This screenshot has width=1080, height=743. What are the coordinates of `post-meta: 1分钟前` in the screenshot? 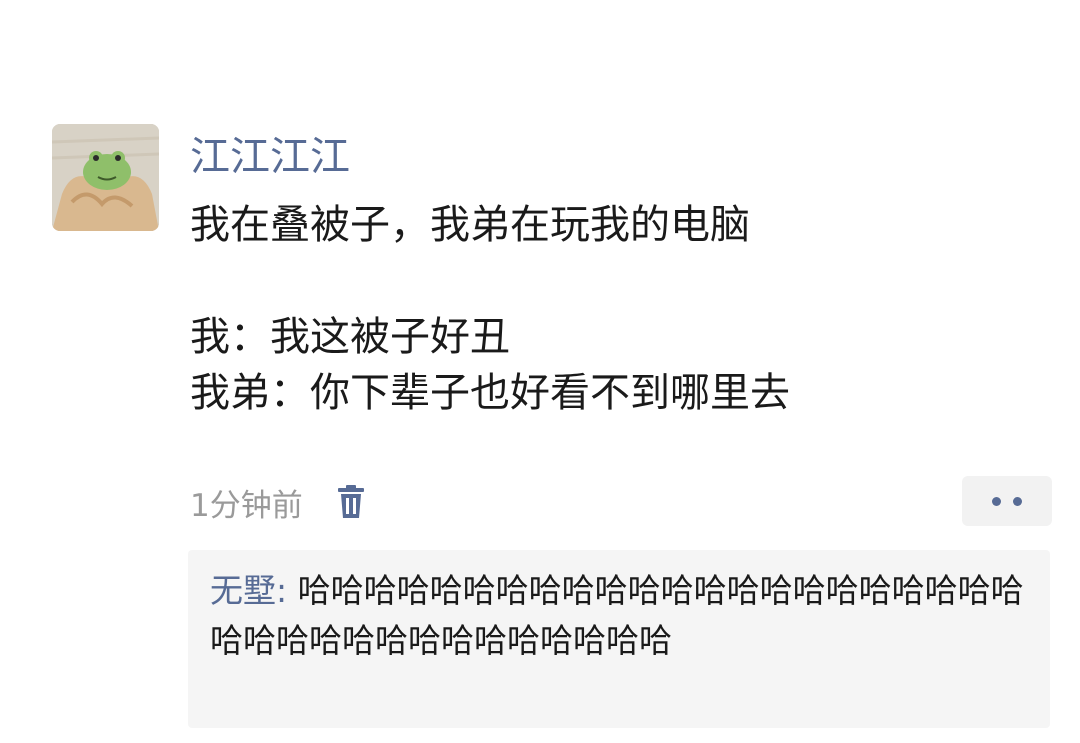 It's located at (277, 502).